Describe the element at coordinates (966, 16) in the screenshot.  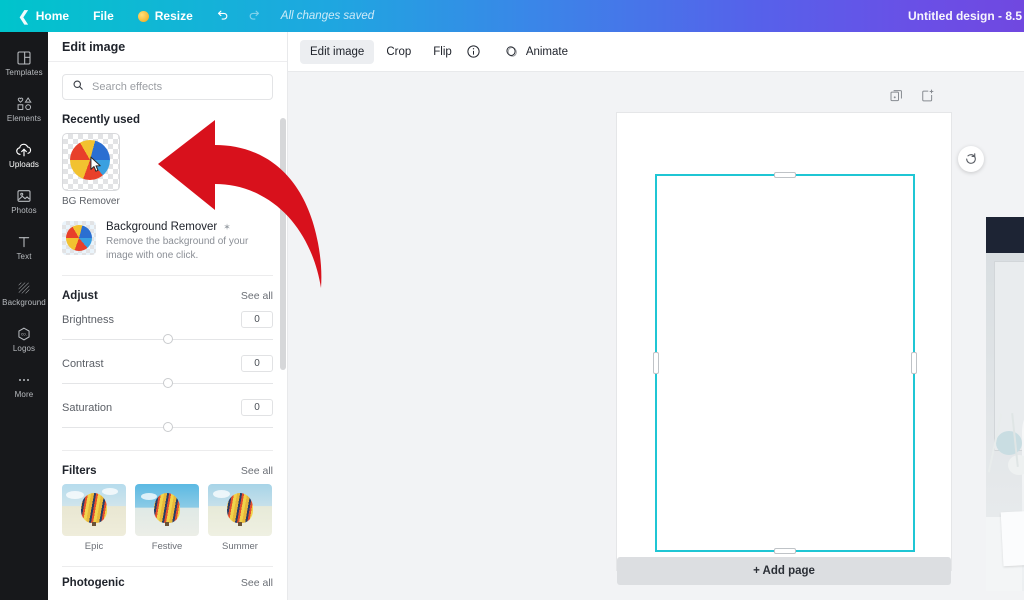
I see `document-title: Untitled design - 8.5` at that location.